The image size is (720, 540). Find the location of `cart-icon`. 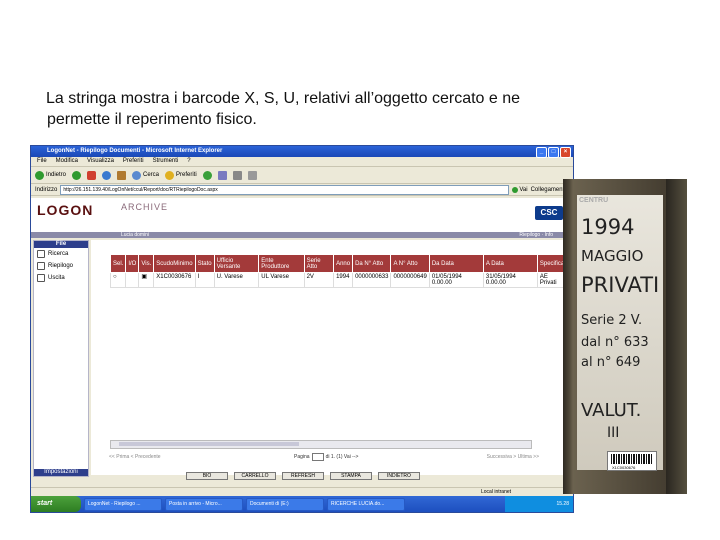

cart-icon is located at coordinates (41, 266).